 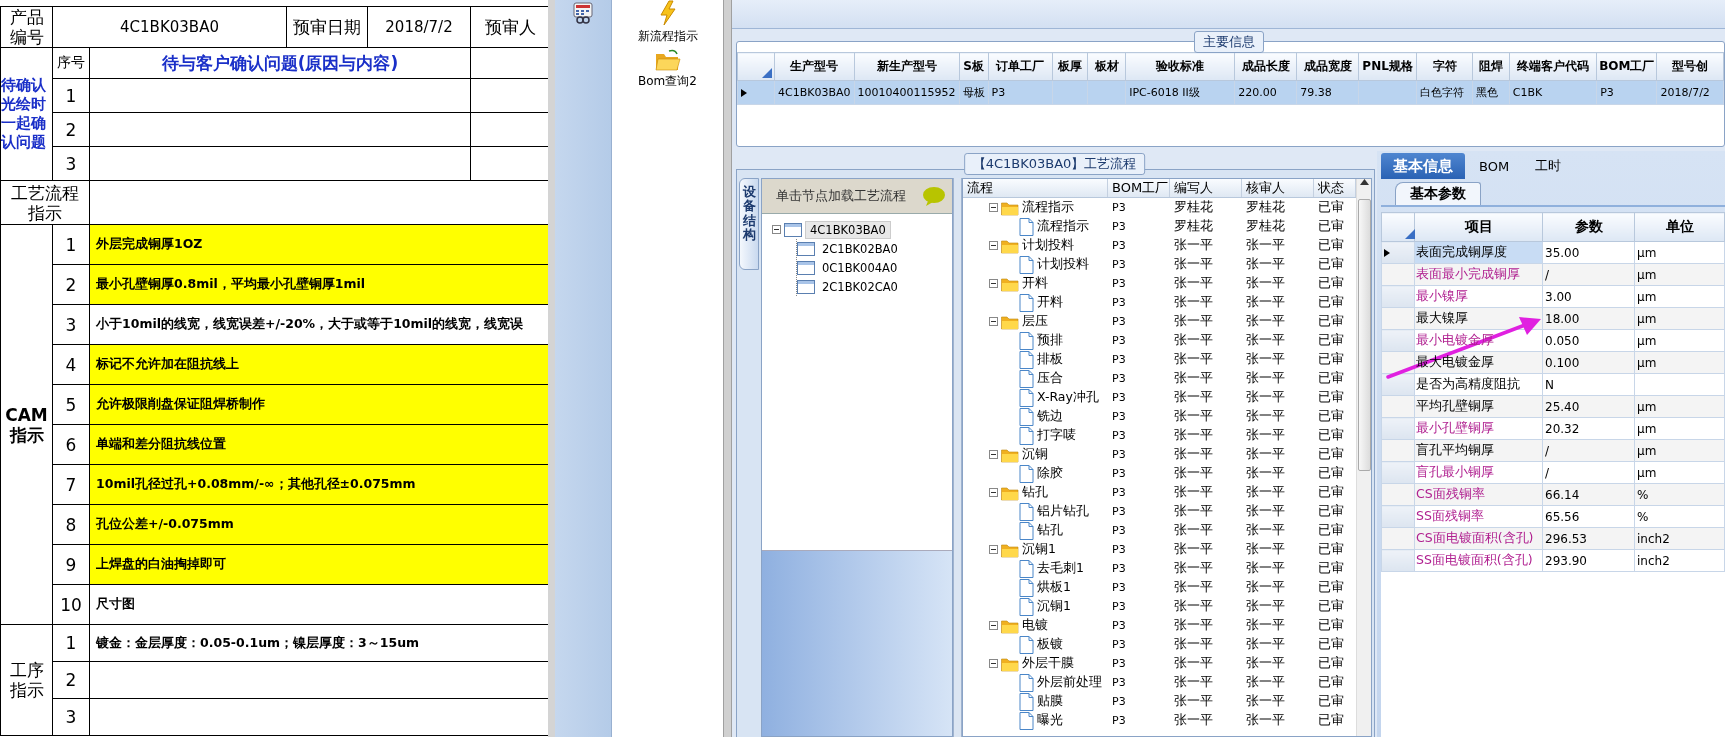 What do you see at coordinates (1050, 701) in the screenshot?
I see `tree-node: 贴膜` at bounding box center [1050, 701].